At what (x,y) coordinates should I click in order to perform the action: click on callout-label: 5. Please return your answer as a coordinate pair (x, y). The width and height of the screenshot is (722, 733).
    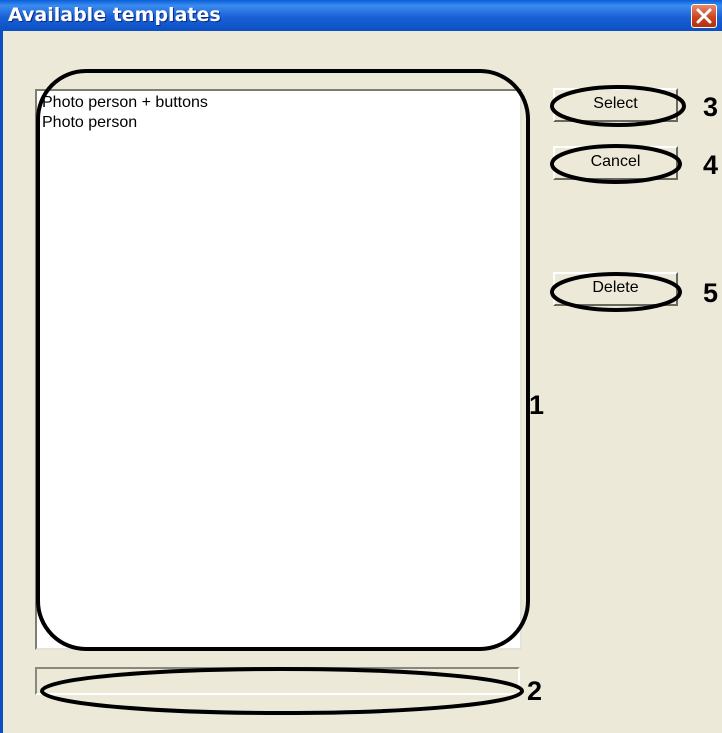
    Looking at the image, I should click on (711, 293).